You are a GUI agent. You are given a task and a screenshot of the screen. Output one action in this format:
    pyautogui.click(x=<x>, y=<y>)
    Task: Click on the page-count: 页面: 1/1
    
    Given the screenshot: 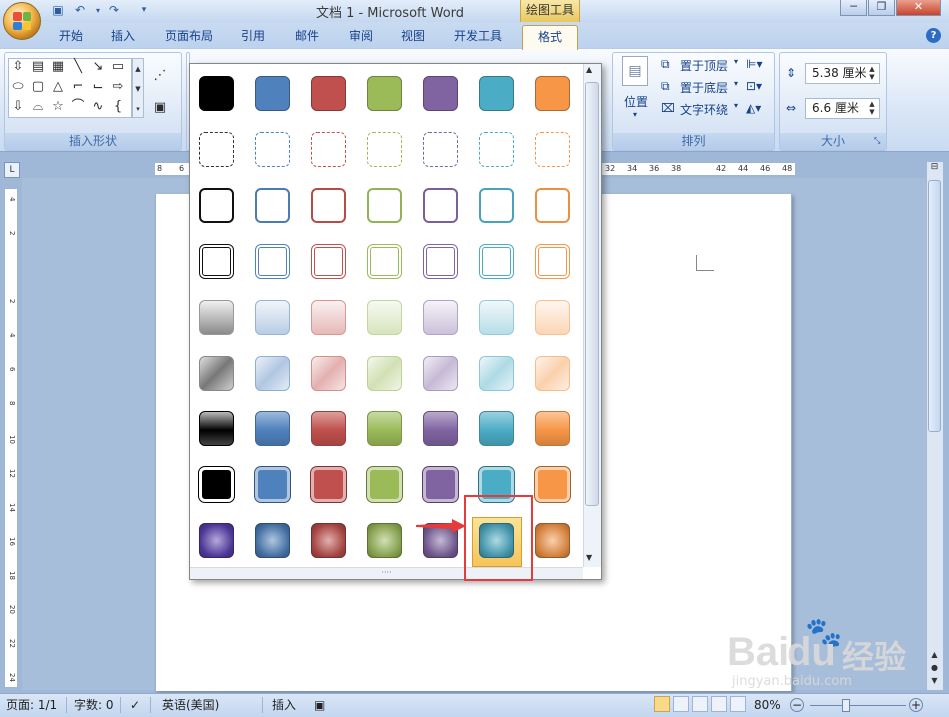 What is the action you would take?
    pyautogui.click(x=31, y=705)
    